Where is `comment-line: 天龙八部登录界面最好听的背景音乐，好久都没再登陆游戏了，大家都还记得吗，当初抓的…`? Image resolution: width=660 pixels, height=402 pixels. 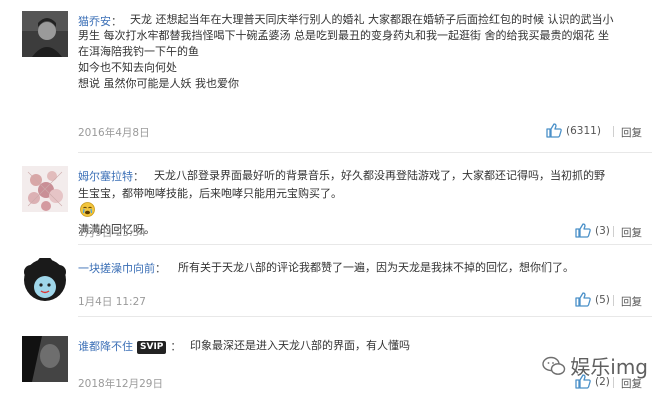
comment-line: 天龙八部登录界面最好听的背景音乐，好久都没再登陆游戏了，大家都还记得吗，当初抓的… is located at coordinates (379, 175).